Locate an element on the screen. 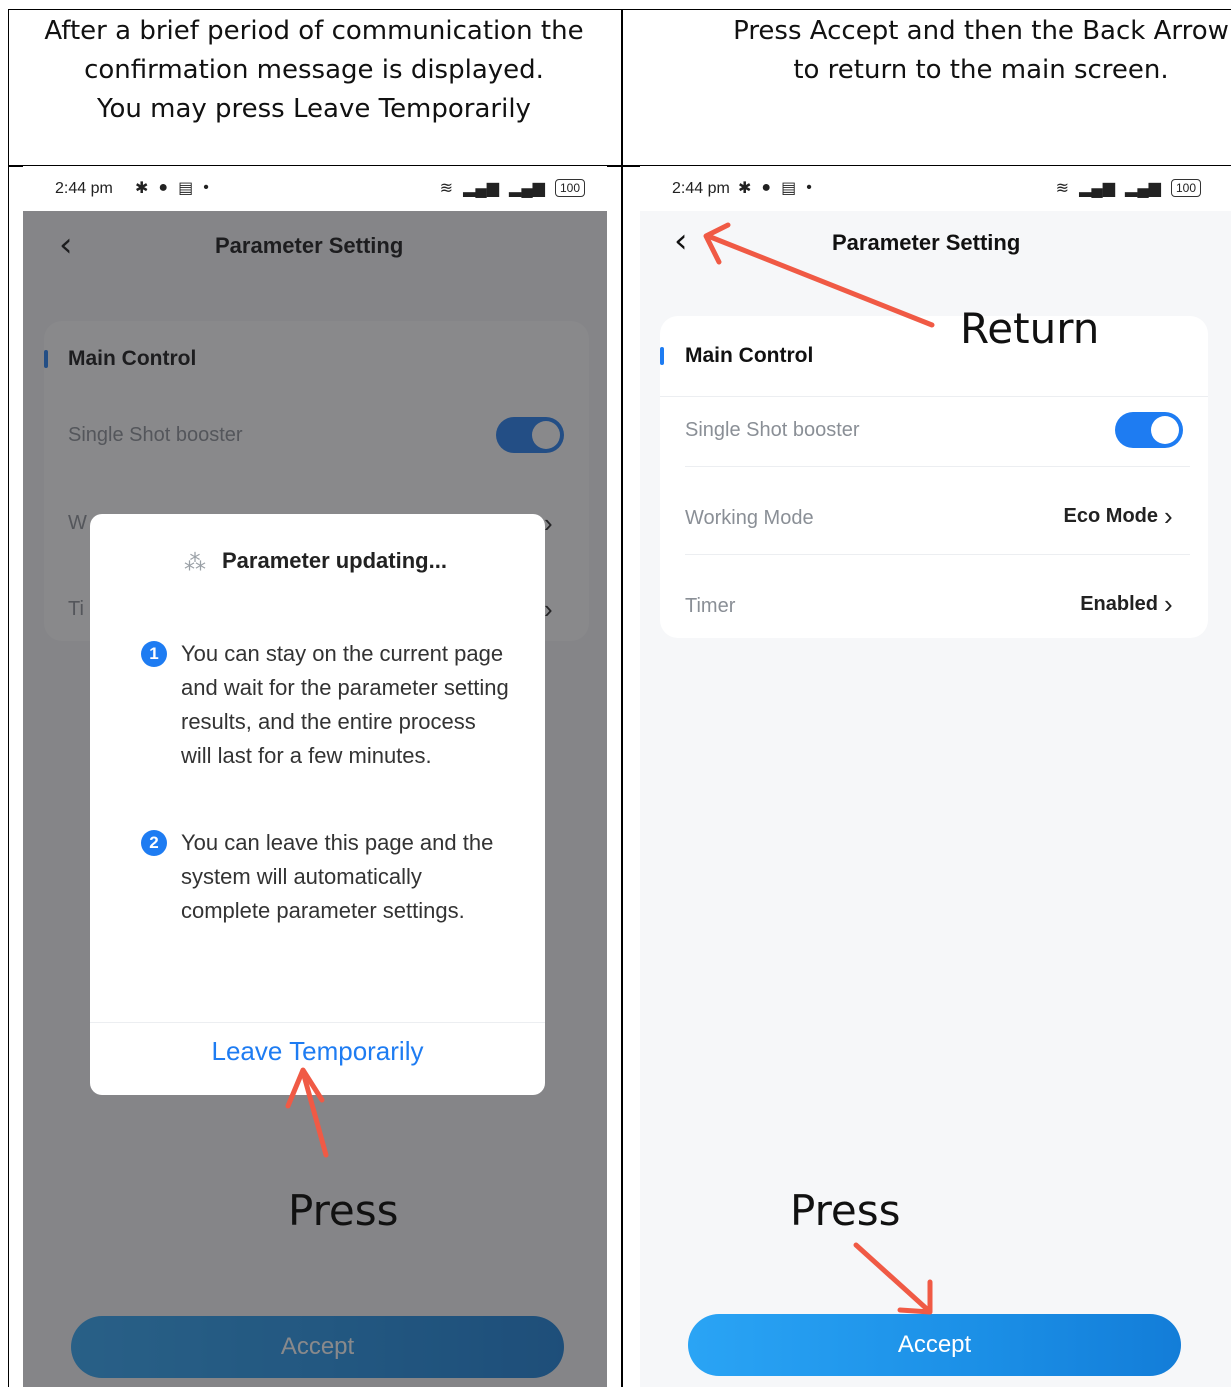  single-shot-toggle is located at coordinates (1149, 430).